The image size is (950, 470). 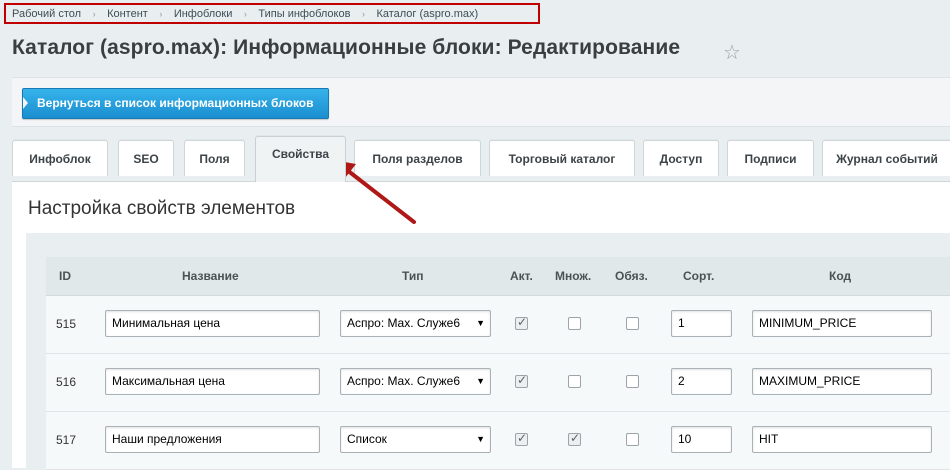 What do you see at coordinates (146, 158) in the screenshot?
I see `tab-seo: SEO` at bounding box center [146, 158].